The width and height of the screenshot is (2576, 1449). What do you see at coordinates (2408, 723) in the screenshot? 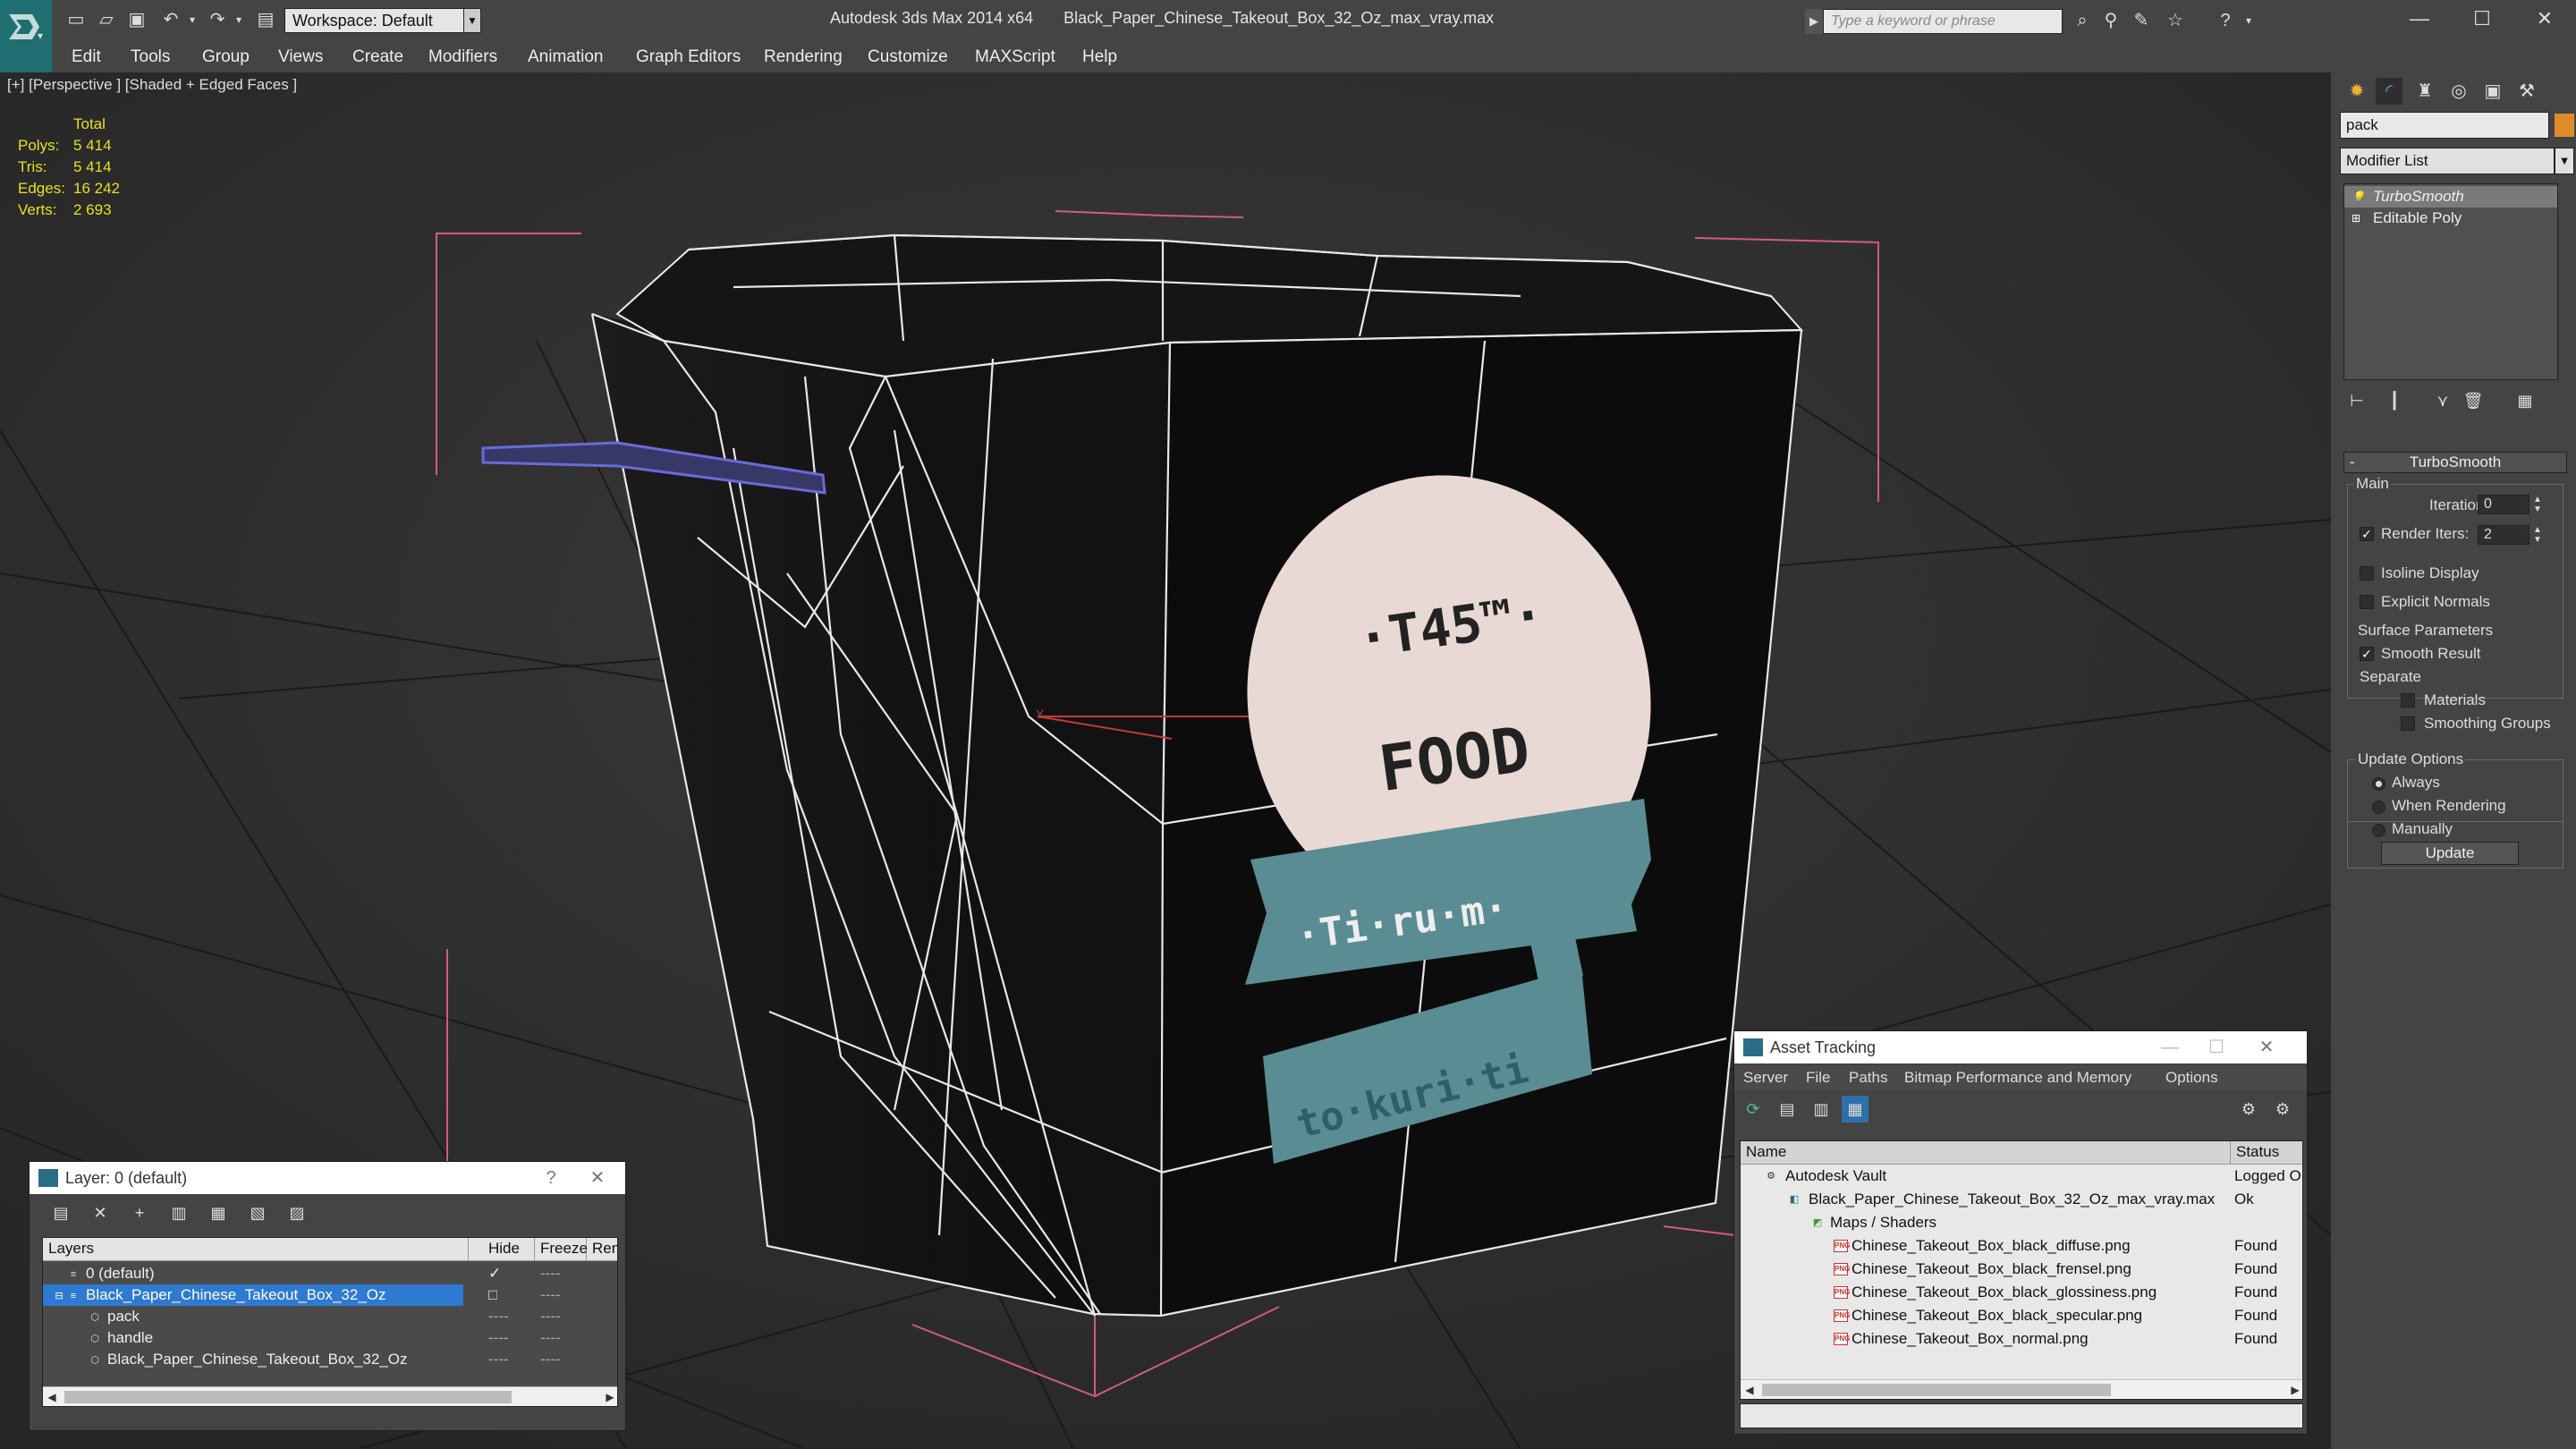
I see `smoothing-groups-checkbox` at bounding box center [2408, 723].